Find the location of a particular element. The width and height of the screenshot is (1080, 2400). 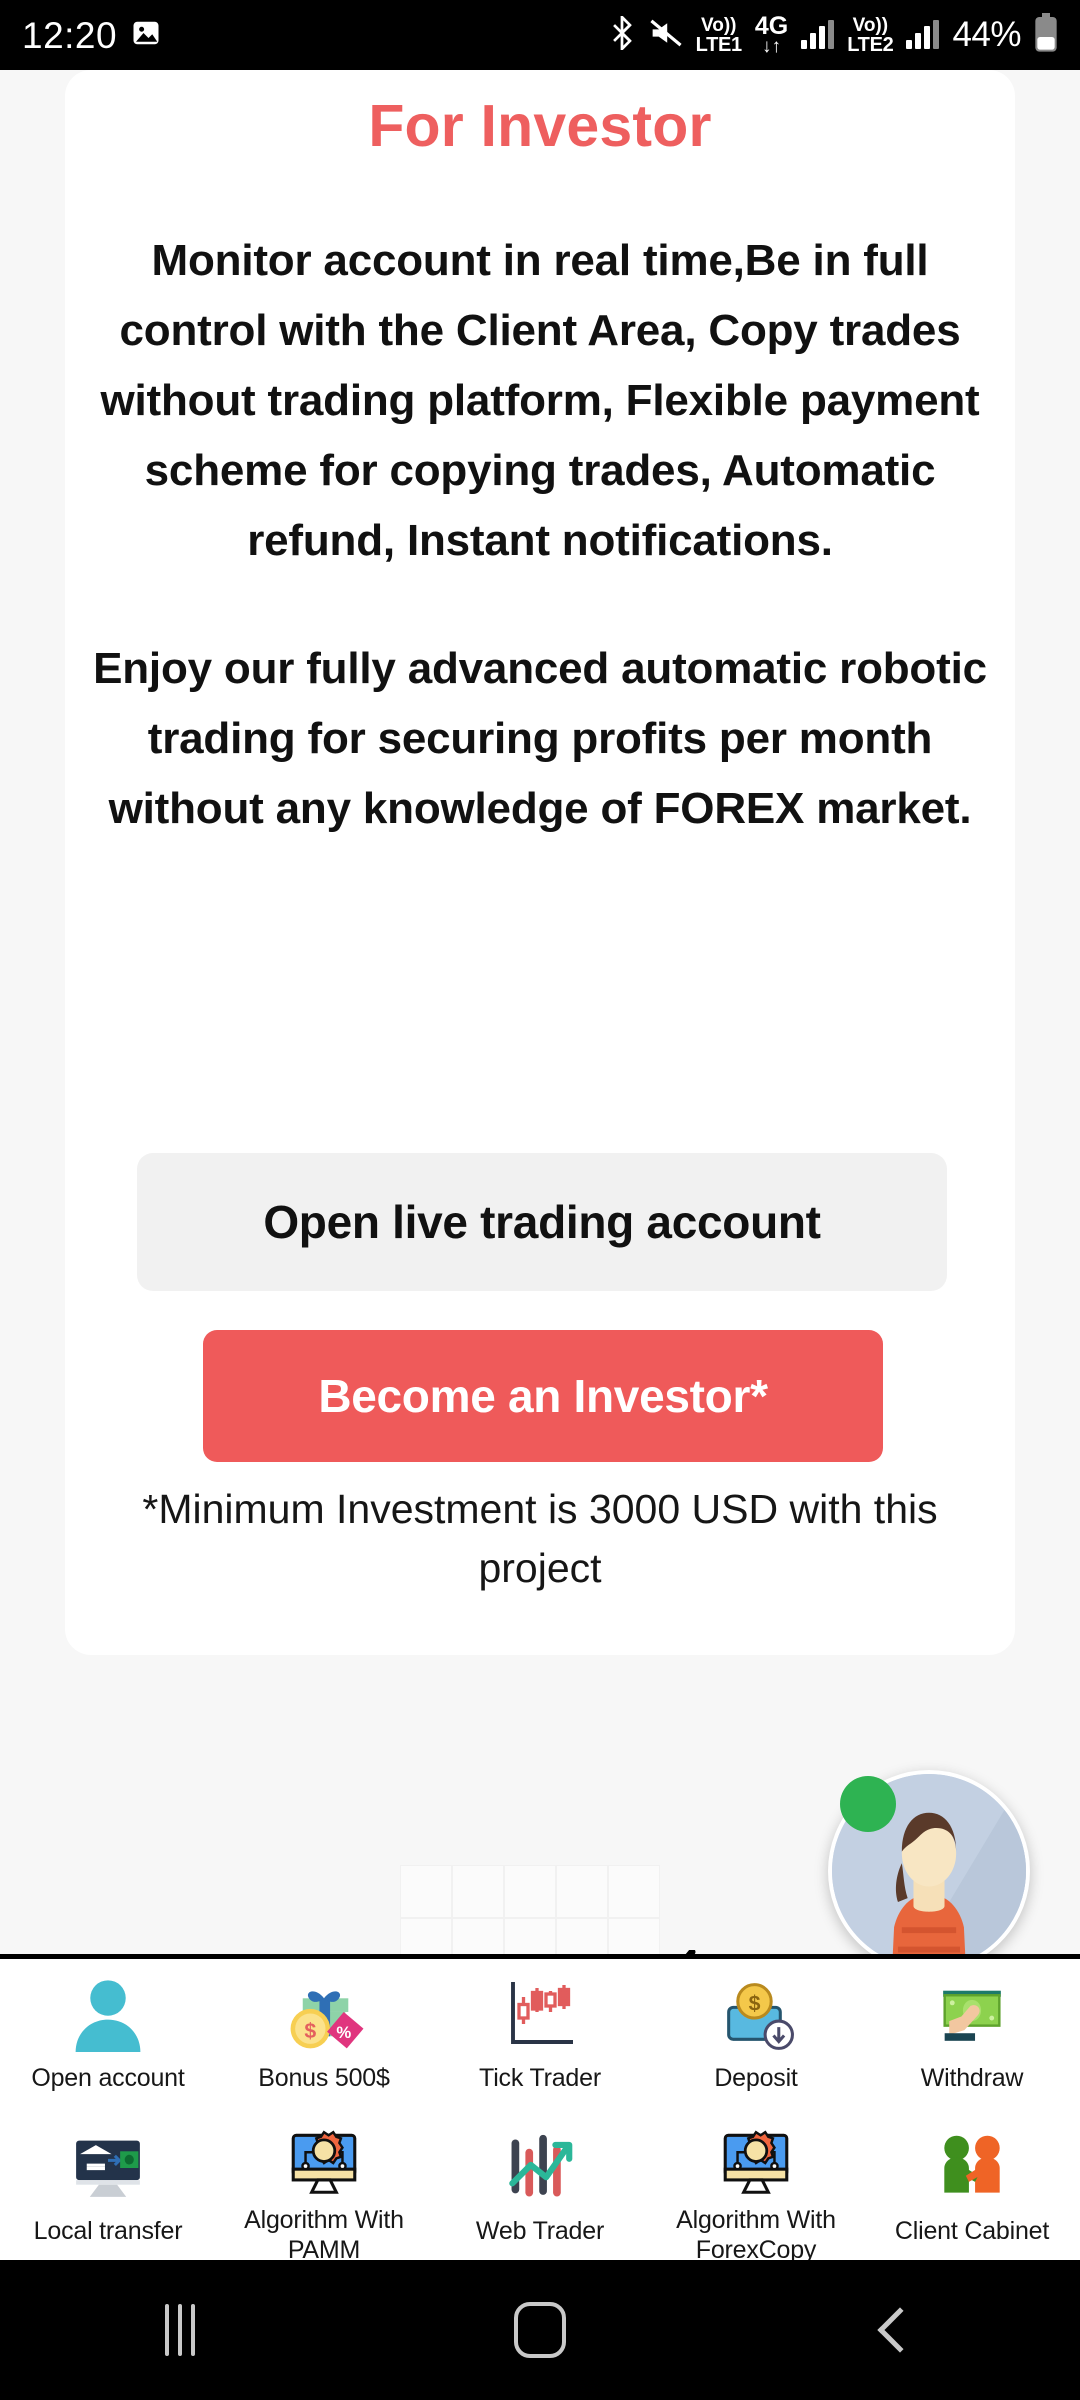

image-icon is located at coordinates (146, 35).